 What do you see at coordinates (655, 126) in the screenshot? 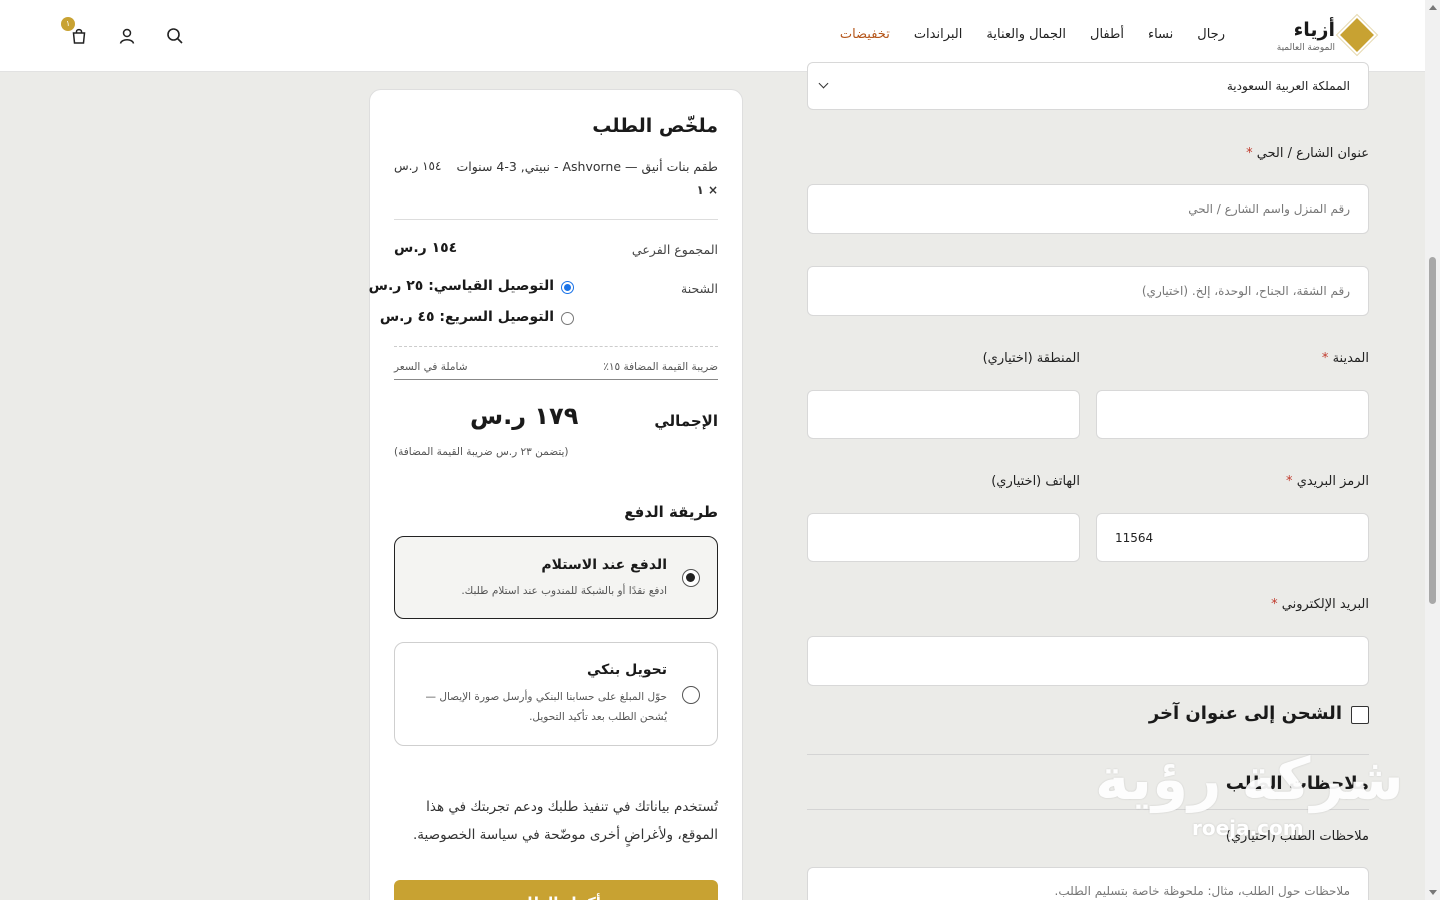
I see `summary-title: ملخّص الطلب` at bounding box center [655, 126].